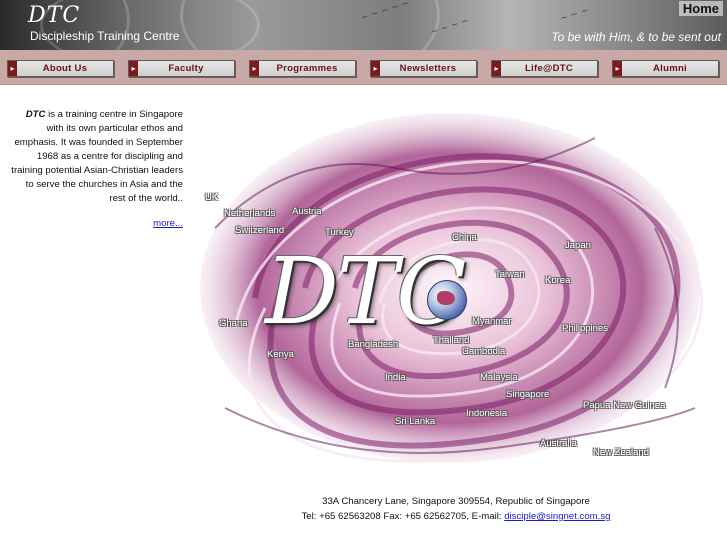  Describe the element at coordinates (373, 344) in the screenshot. I see `country-label: Bangladesh` at that location.